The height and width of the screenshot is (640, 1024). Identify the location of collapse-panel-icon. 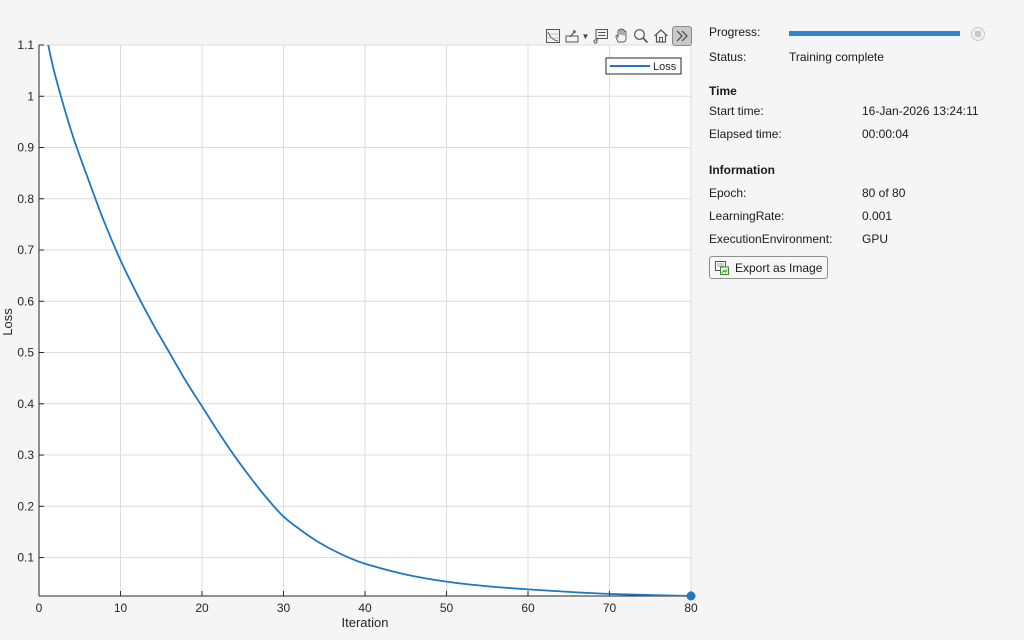
(682, 36).